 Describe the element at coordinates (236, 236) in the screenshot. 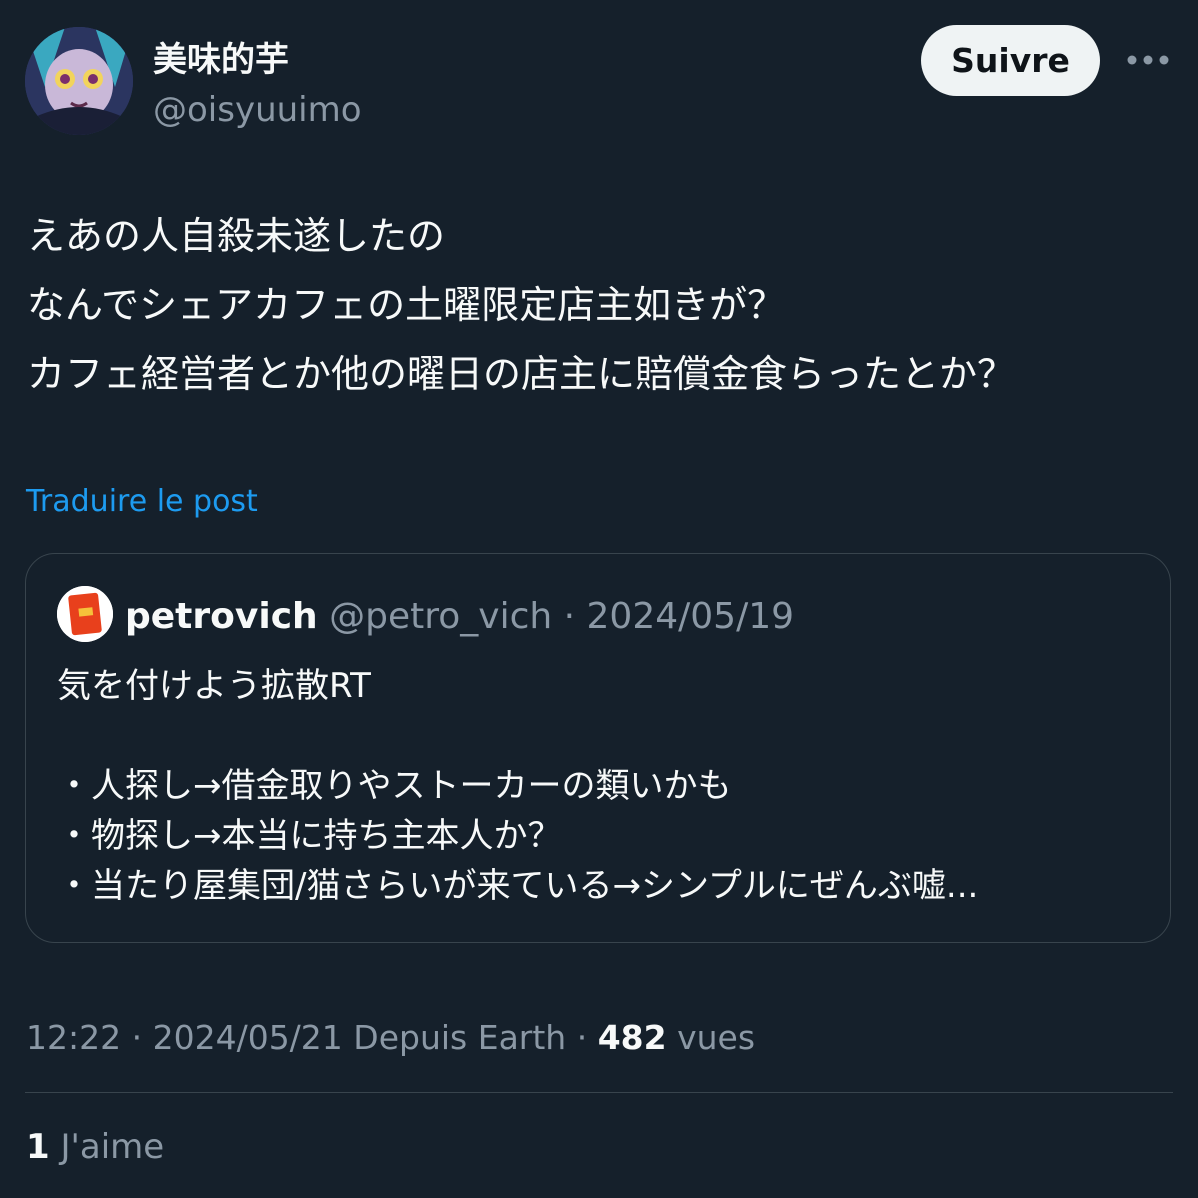

I see `tweet-line: えあの人自殺未遂したの` at that location.